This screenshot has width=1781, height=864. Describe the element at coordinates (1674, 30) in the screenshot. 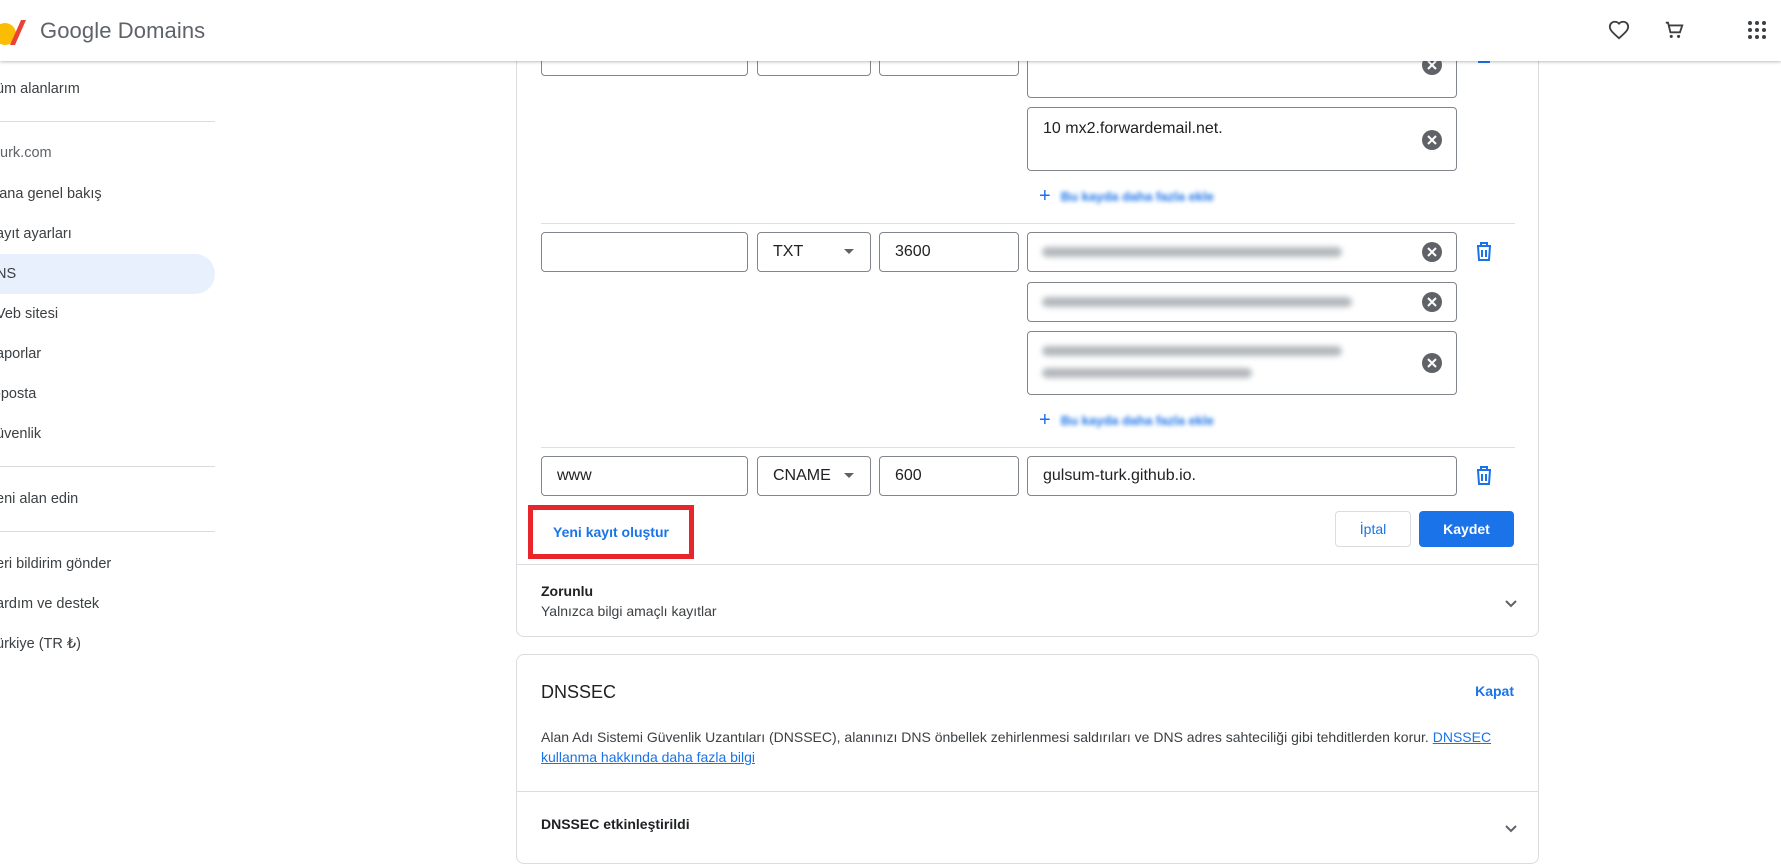

I see `cart-icon` at that location.